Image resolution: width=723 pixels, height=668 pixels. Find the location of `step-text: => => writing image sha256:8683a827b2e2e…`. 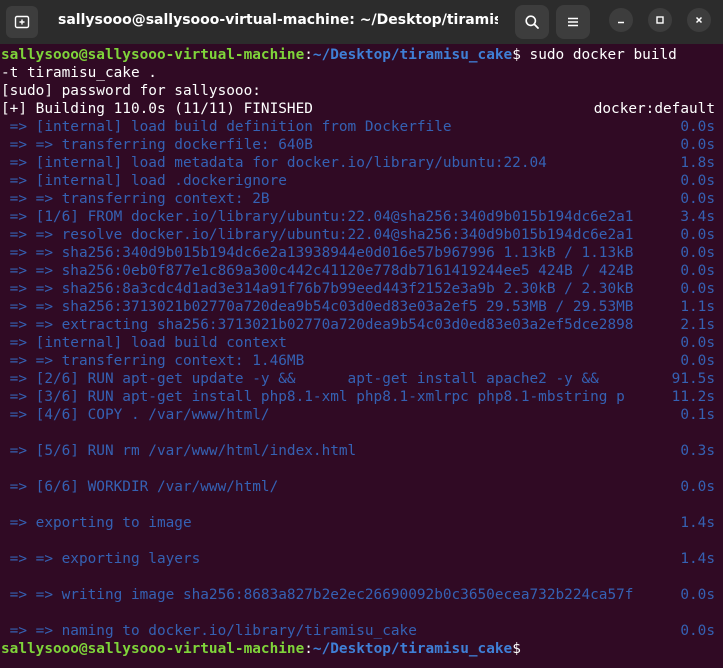

step-text: => => writing image sha256:8683a827b2e2e… is located at coordinates (317, 595).